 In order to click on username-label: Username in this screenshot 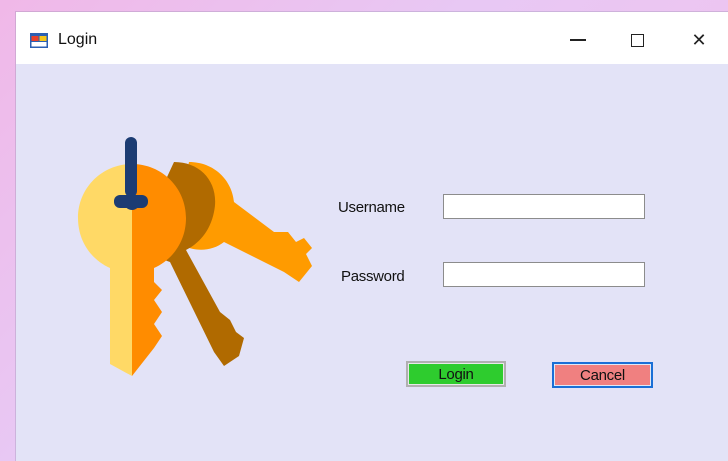, I will do `click(371, 207)`.